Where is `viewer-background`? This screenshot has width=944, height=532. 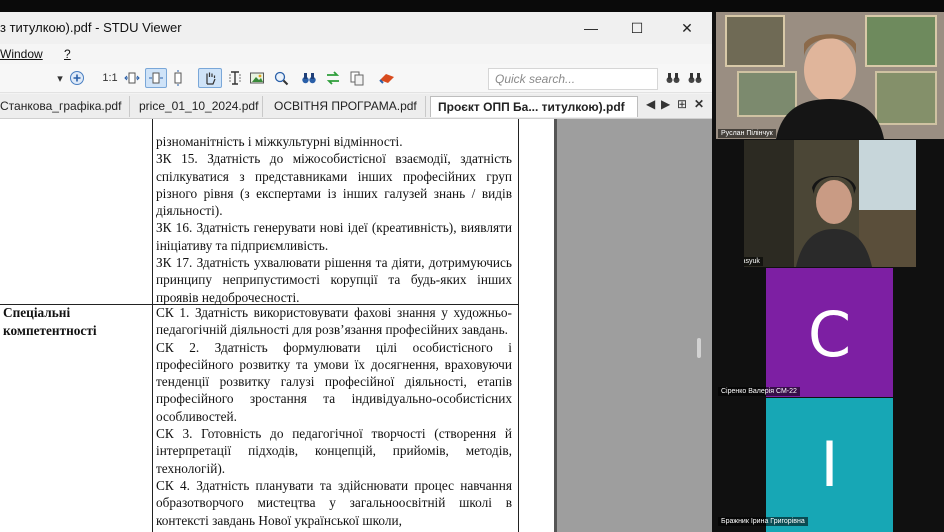 viewer-background is located at coordinates (634, 325).